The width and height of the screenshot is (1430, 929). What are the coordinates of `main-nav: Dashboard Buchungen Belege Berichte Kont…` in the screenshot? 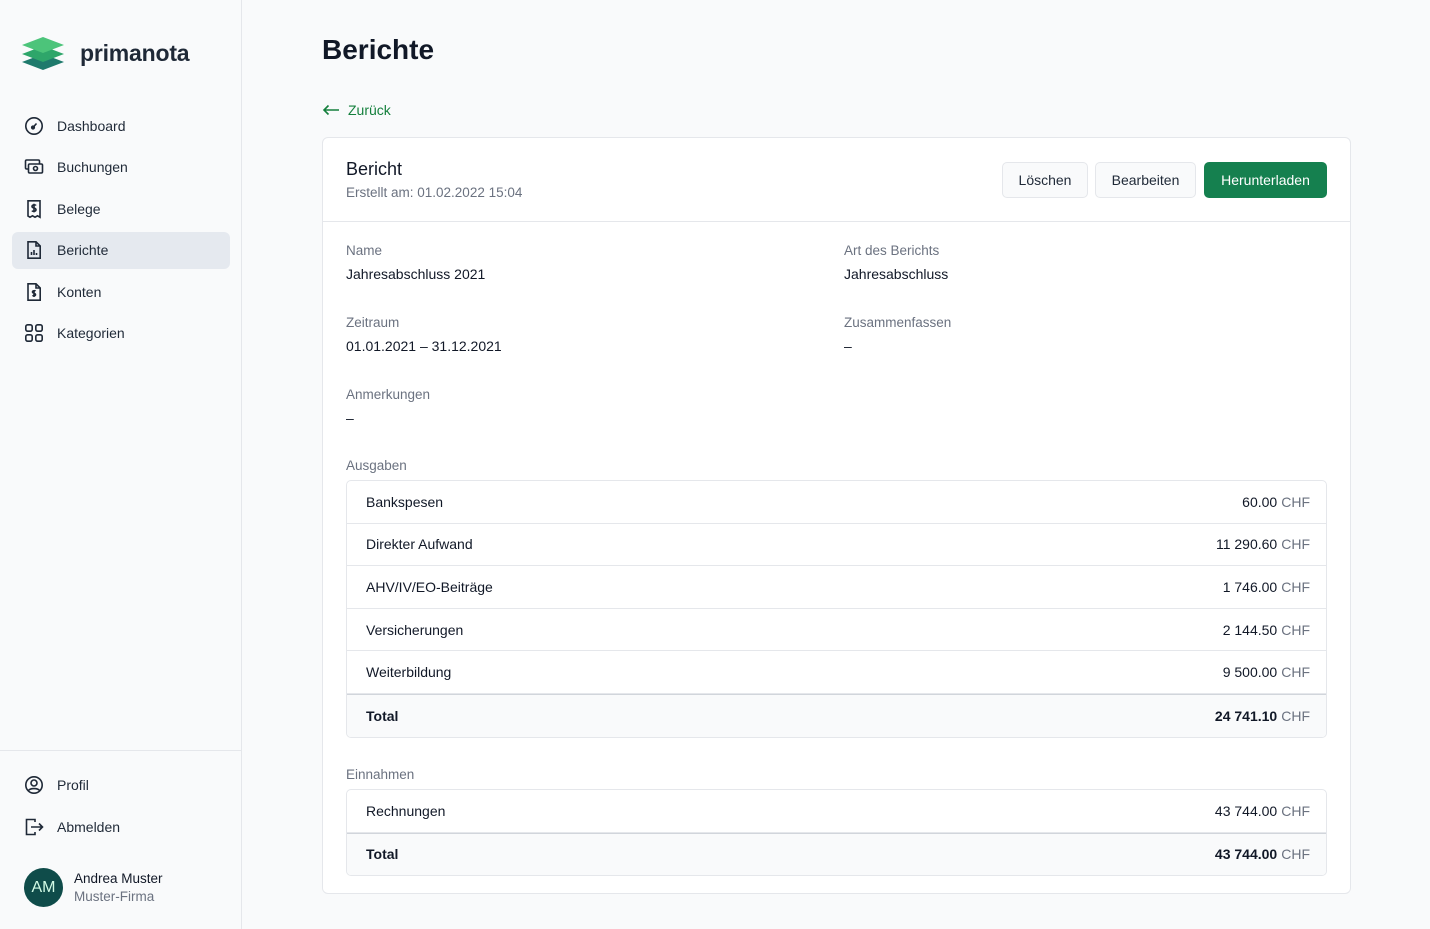 It's located at (121, 232).